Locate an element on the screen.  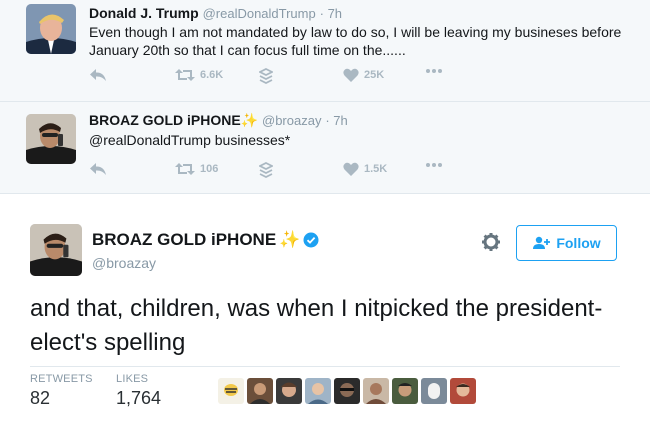
divider is located at coordinates (325, 366).